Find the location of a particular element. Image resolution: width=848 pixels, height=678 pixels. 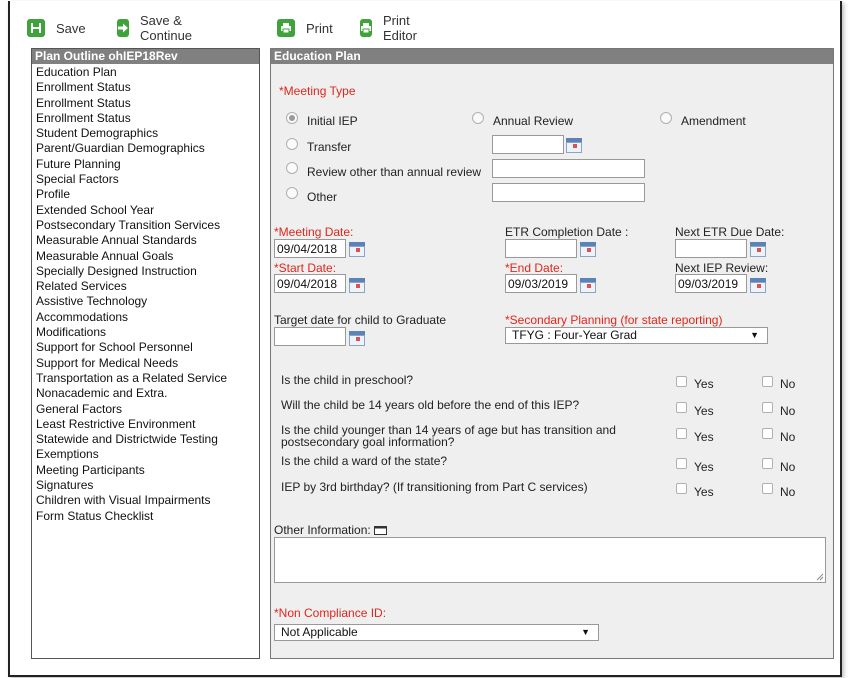

plan-outline-title: Plan Outline ohIEP18Rev is located at coordinates (145, 56).